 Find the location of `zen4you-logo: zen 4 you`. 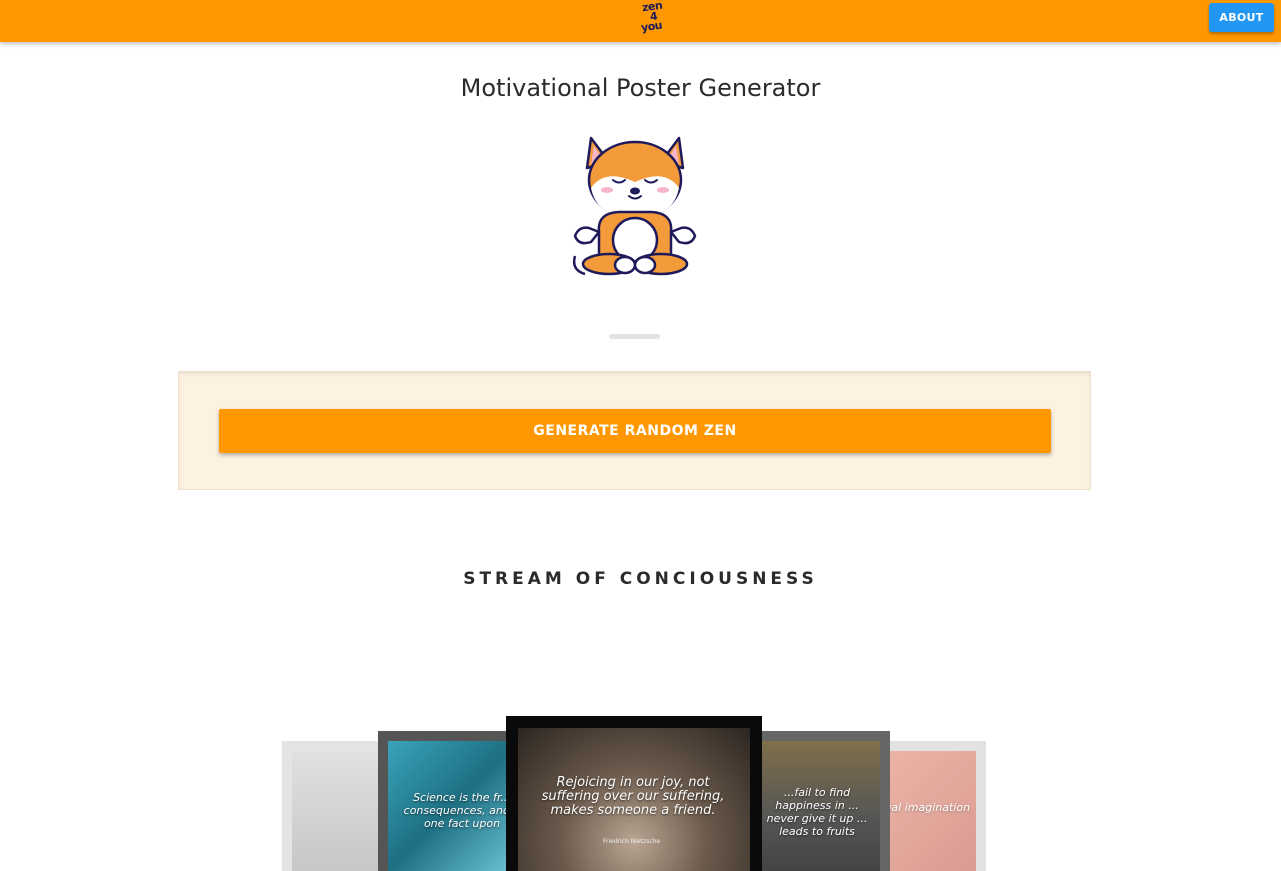

zen4you-logo: zen 4 you is located at coordinates (655, 17).